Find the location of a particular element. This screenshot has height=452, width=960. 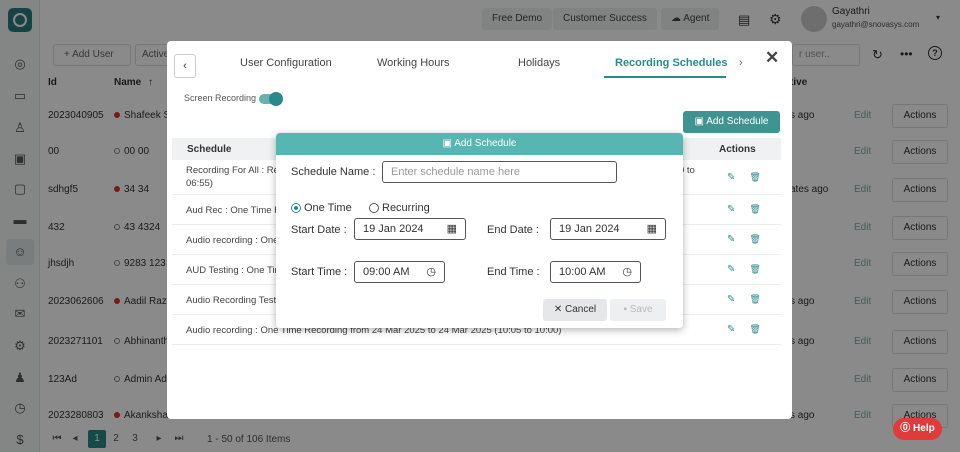

tab-recording-schedules: Recording Schedules is located at coordinates (671, 63).